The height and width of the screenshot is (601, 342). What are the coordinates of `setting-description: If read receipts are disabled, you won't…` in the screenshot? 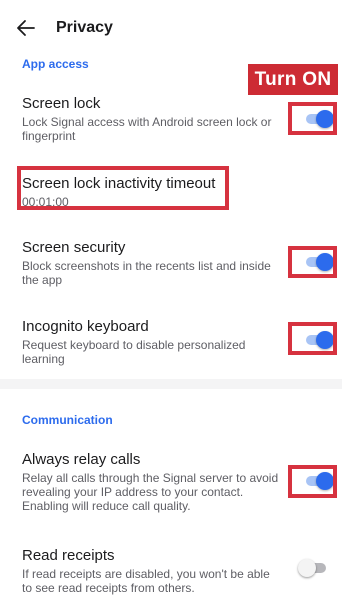 It's located at (146, 581).